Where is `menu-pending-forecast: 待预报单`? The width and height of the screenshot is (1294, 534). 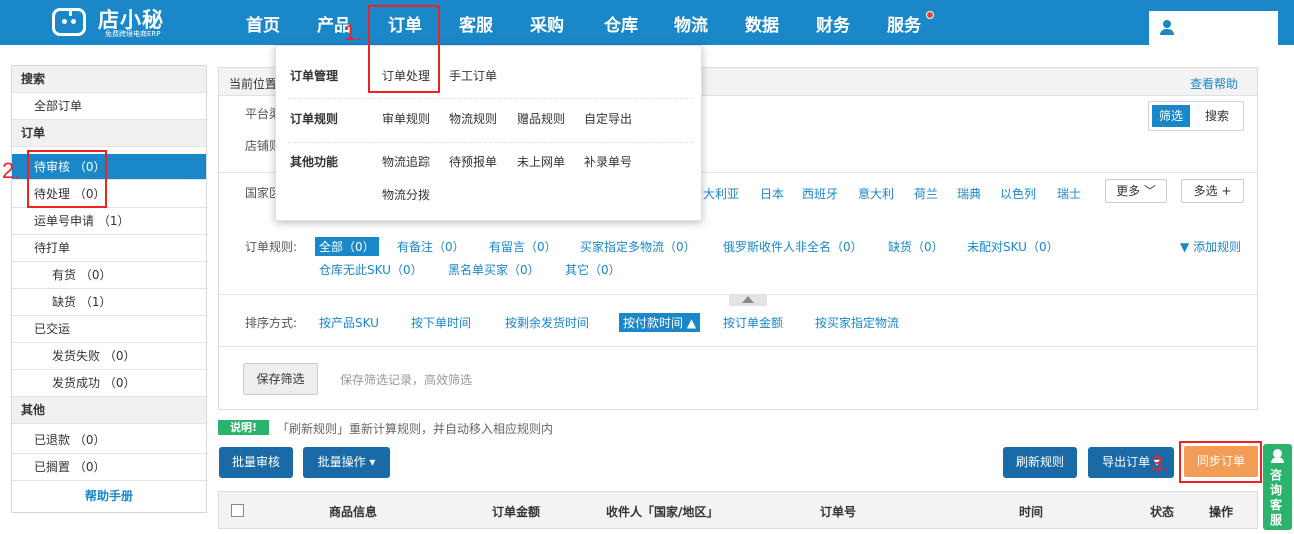 menu-pending-forecast: 待预报单 is located at coordinates (473, 161).